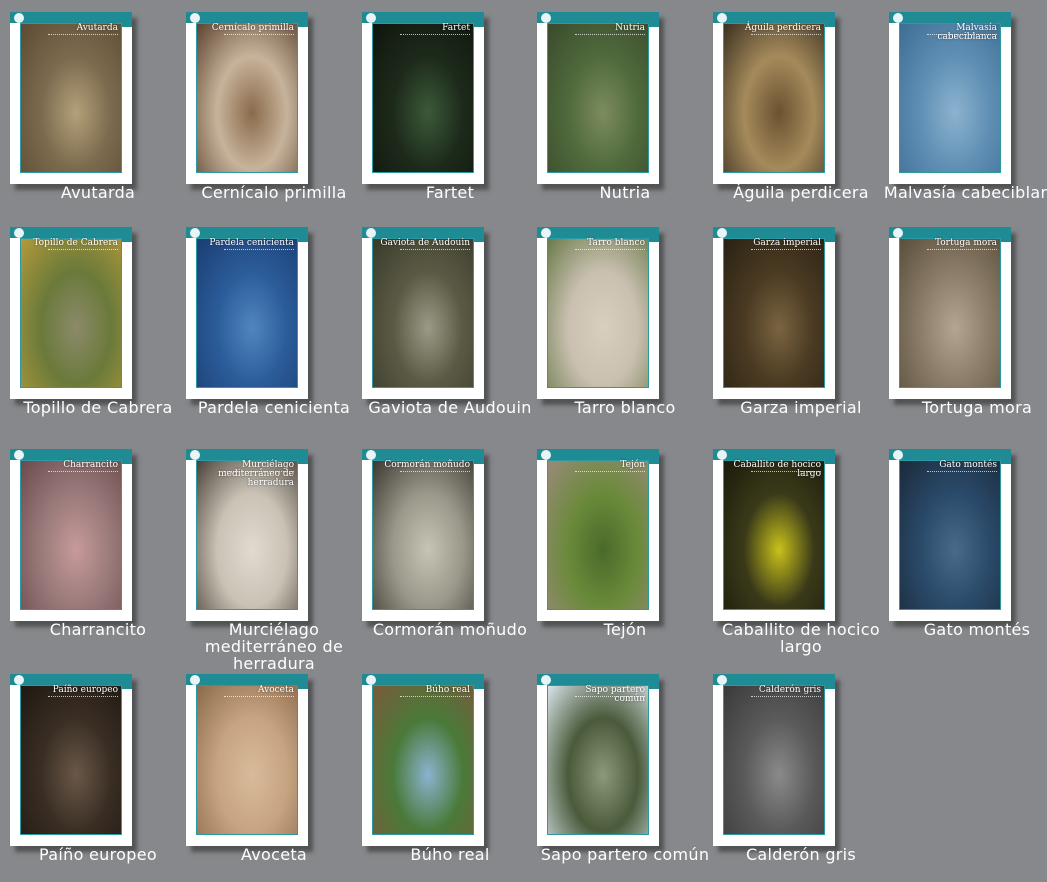 The height and width of the screenshot is (882, 1047). I want to click on book-cover: Sapo partero común, so click(598, 760).